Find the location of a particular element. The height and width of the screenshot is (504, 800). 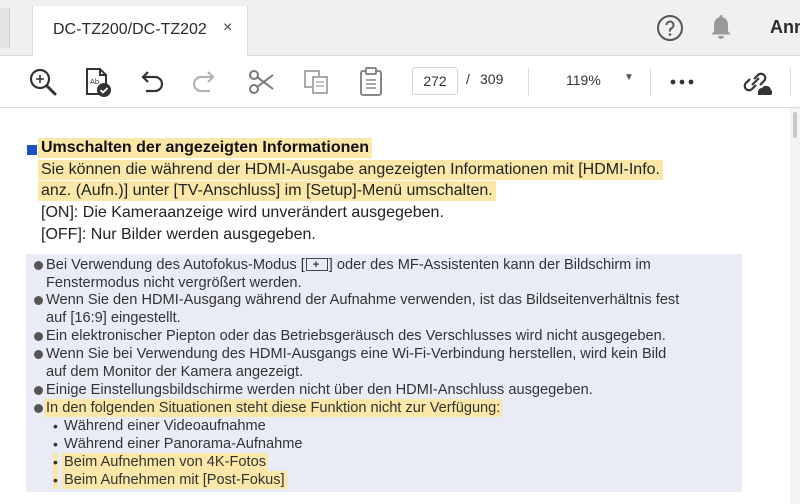

read-aloud-icon: Ab is located at coordinates (97, 82).